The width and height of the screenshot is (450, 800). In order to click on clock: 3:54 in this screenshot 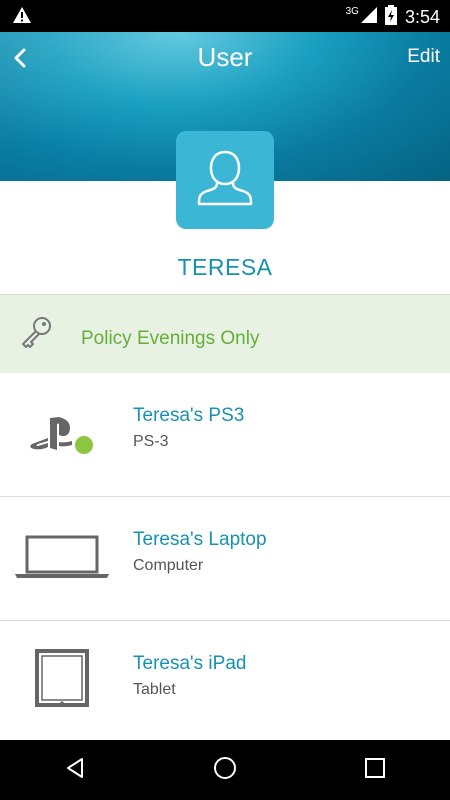, I will do `click(422, 17)`.